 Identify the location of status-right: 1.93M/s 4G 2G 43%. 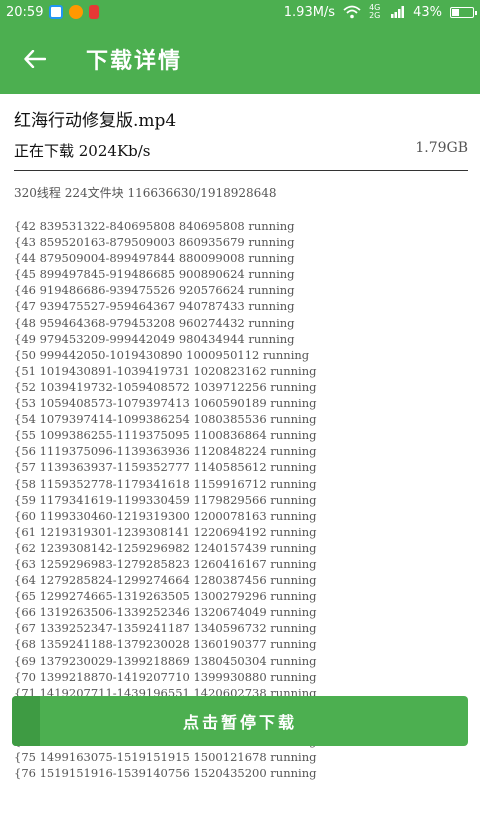
(380, 11).